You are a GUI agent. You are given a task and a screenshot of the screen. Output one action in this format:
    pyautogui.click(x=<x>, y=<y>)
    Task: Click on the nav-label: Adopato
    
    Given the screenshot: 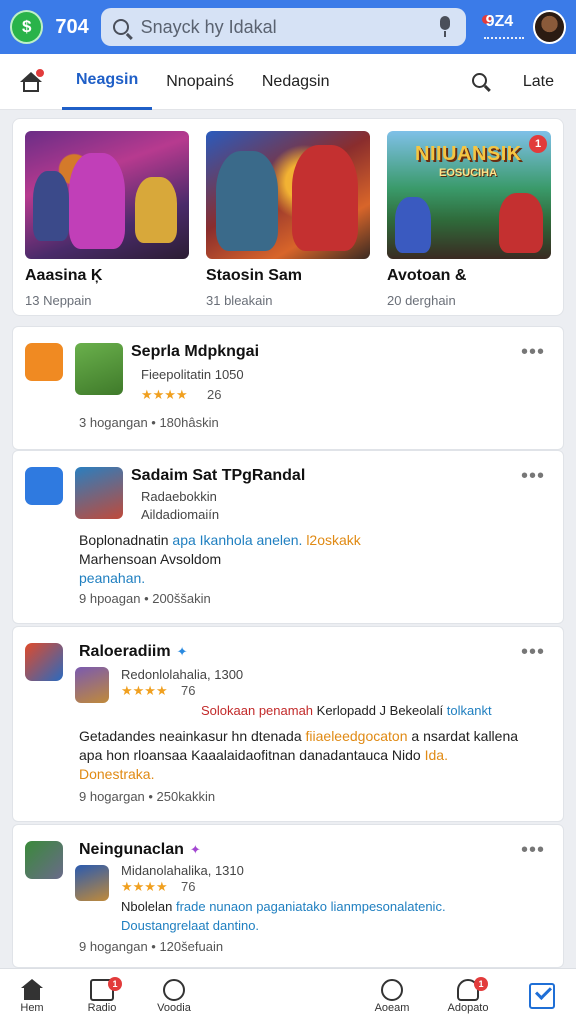 What is the action you would take?
    pyautogui.click(x=468, y=1008)
    